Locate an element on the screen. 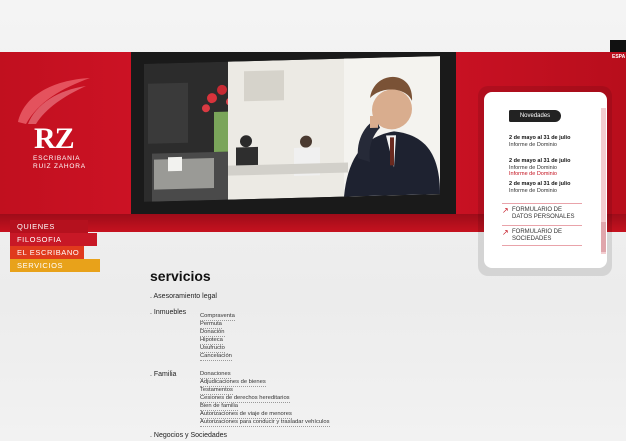 Image resolution: width=626 pixels, height=441 pixels. service-link: Autorizaciones de viaje de menores is located at coordinates (246, 415).